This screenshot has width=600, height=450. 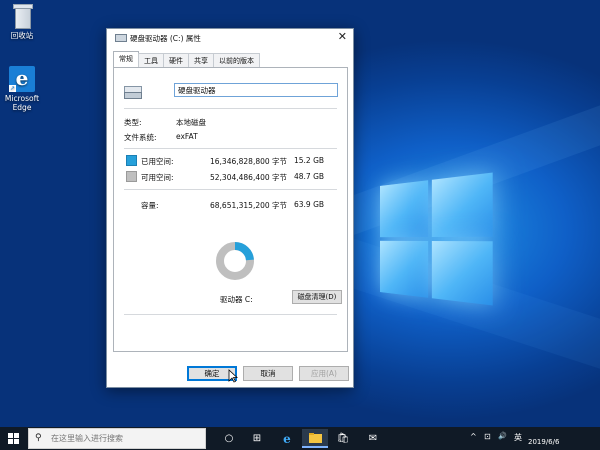 I want to click on used-space-size: 15.2 GB, so click(x=309, y=160).